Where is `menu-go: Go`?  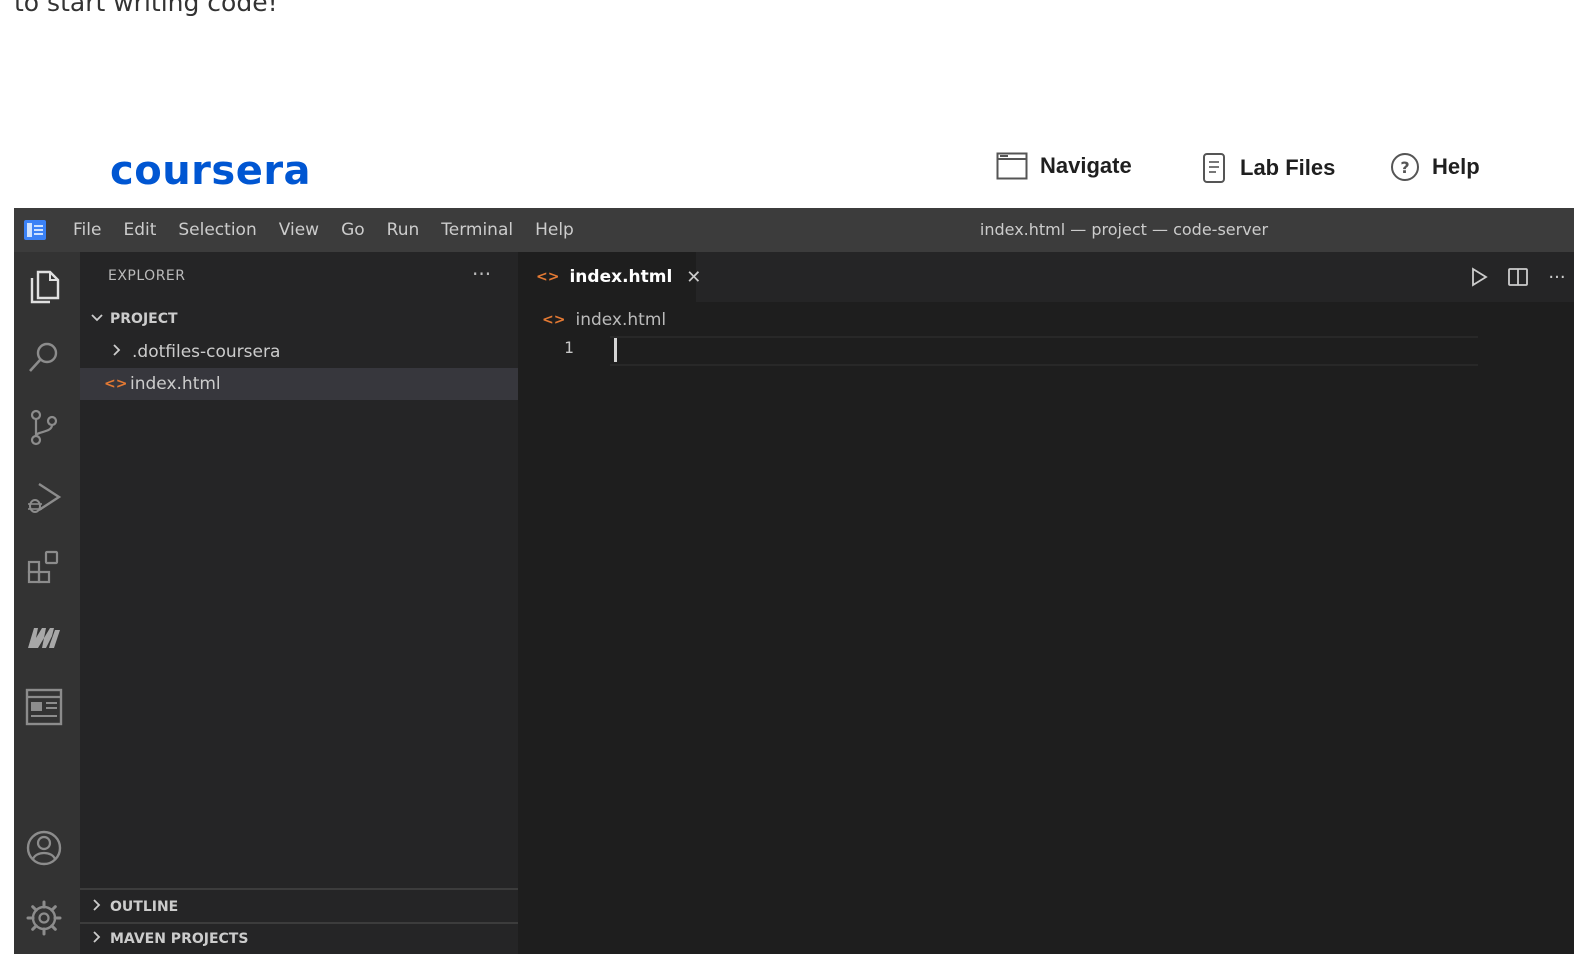 menu-go: Go is located at coordinates (353, 230).